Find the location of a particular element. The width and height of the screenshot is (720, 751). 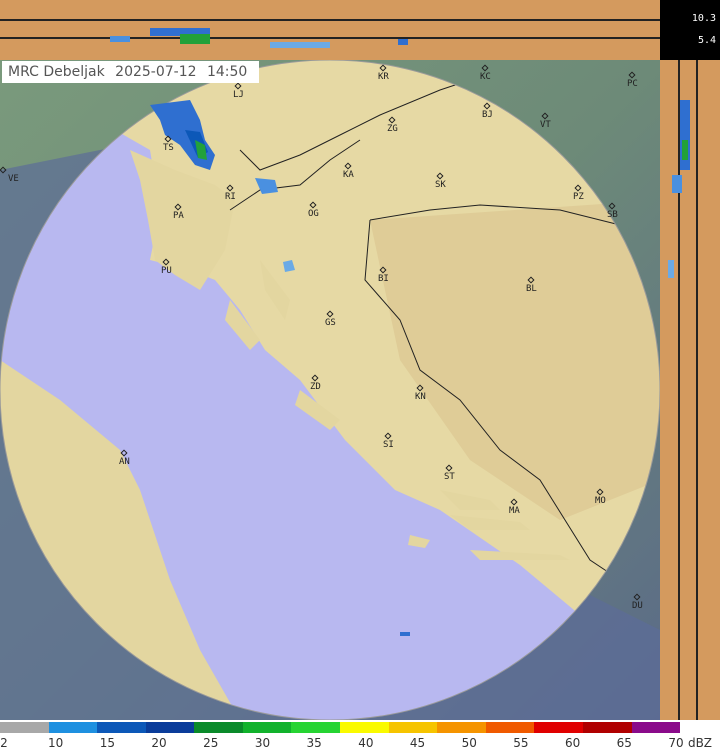

scale-label: 15 is located at coordinates (107, 743).